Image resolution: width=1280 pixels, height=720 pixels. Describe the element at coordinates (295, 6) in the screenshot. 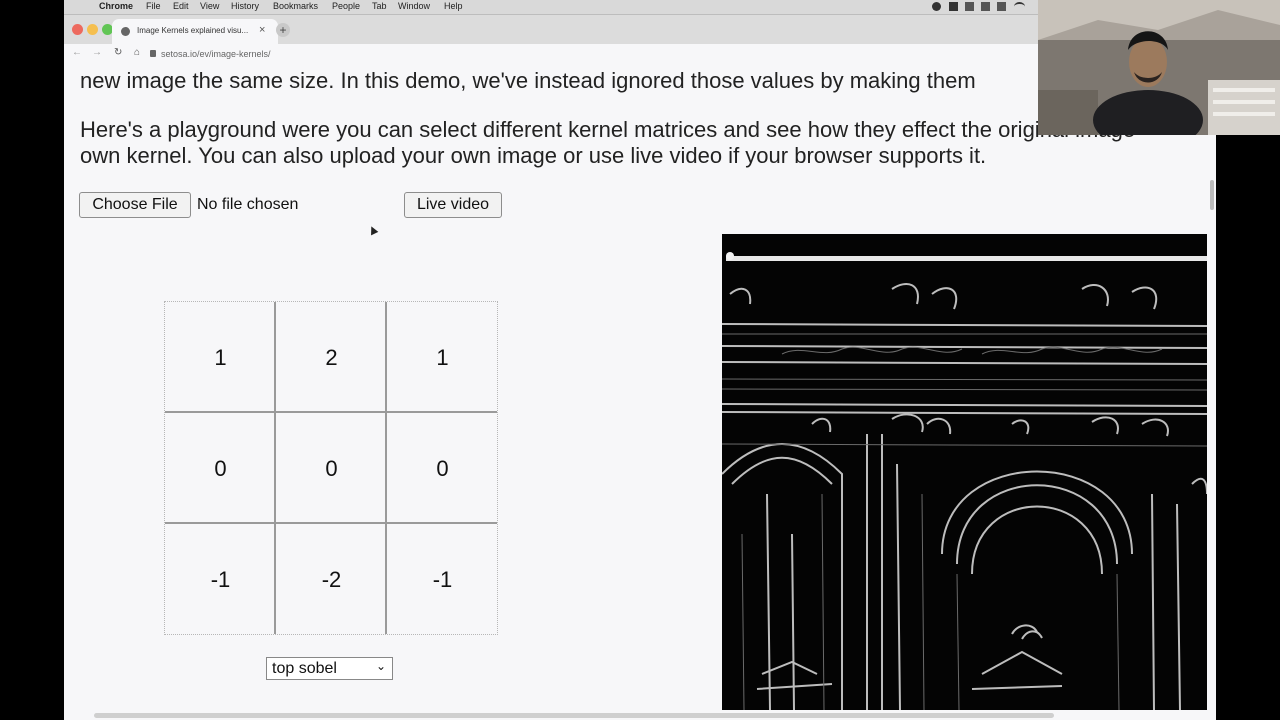

I see `menu-bookmarks: Bookmarks` at that location.